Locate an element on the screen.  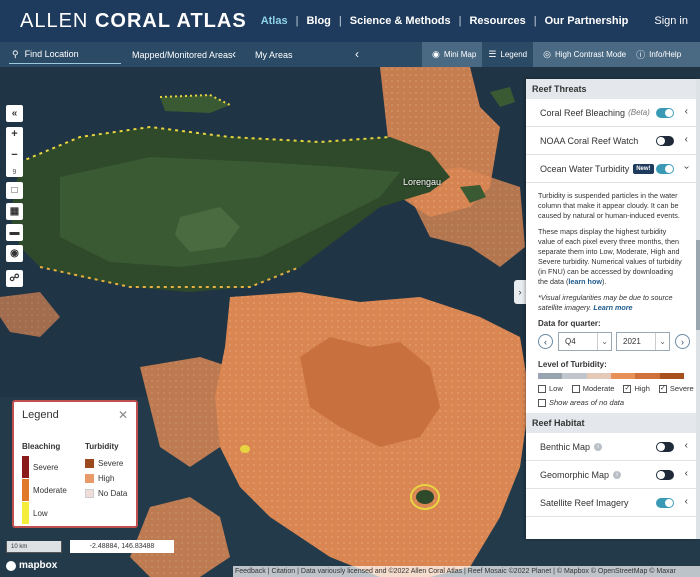
collapse-controls-button: « is located at coordinates (14, 113).